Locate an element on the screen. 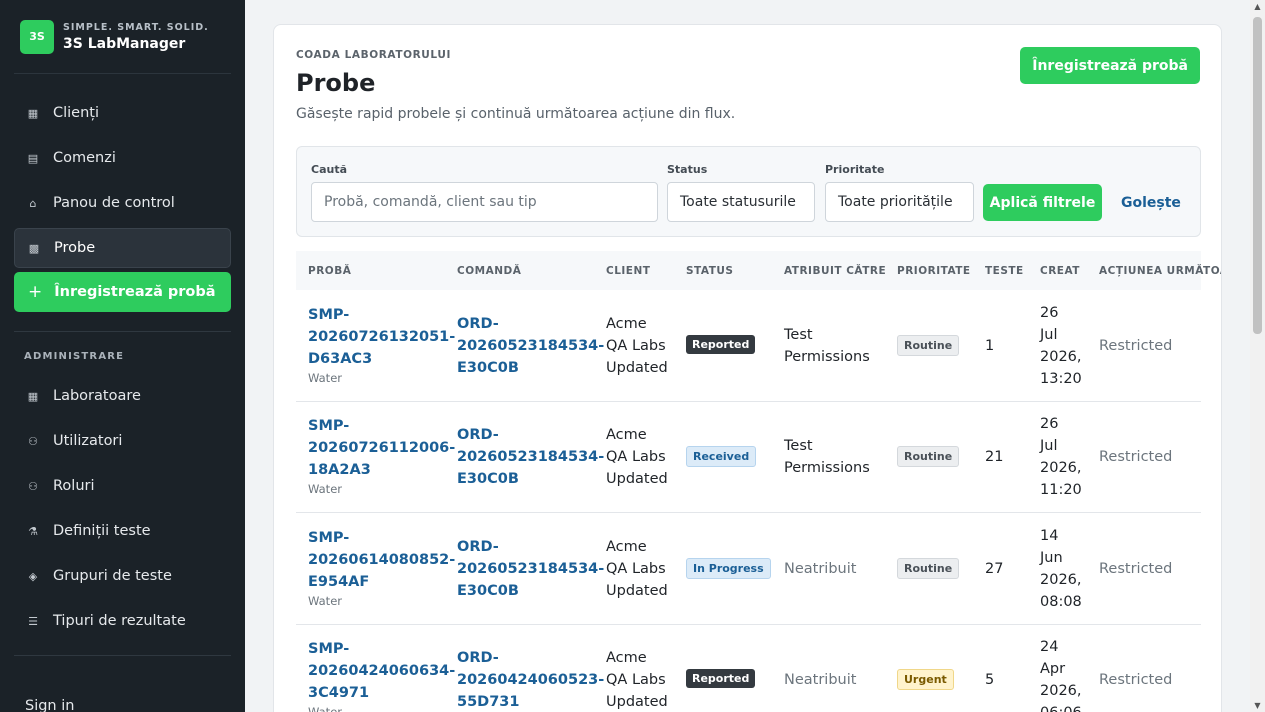 The image size is (1265, 712). clear-filters-button: Golește is located at coordinates (1151, 203).